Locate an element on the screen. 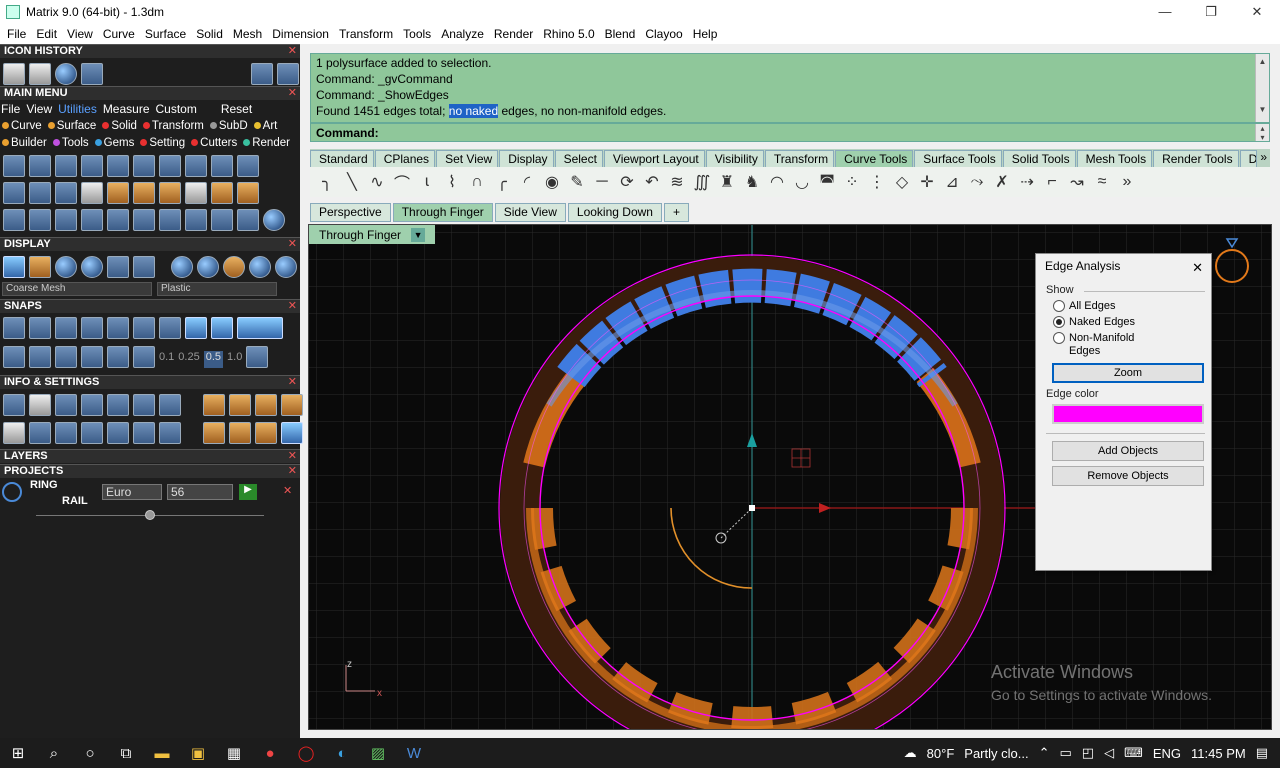  gem-b-icon is located at coordinates (240, 433).